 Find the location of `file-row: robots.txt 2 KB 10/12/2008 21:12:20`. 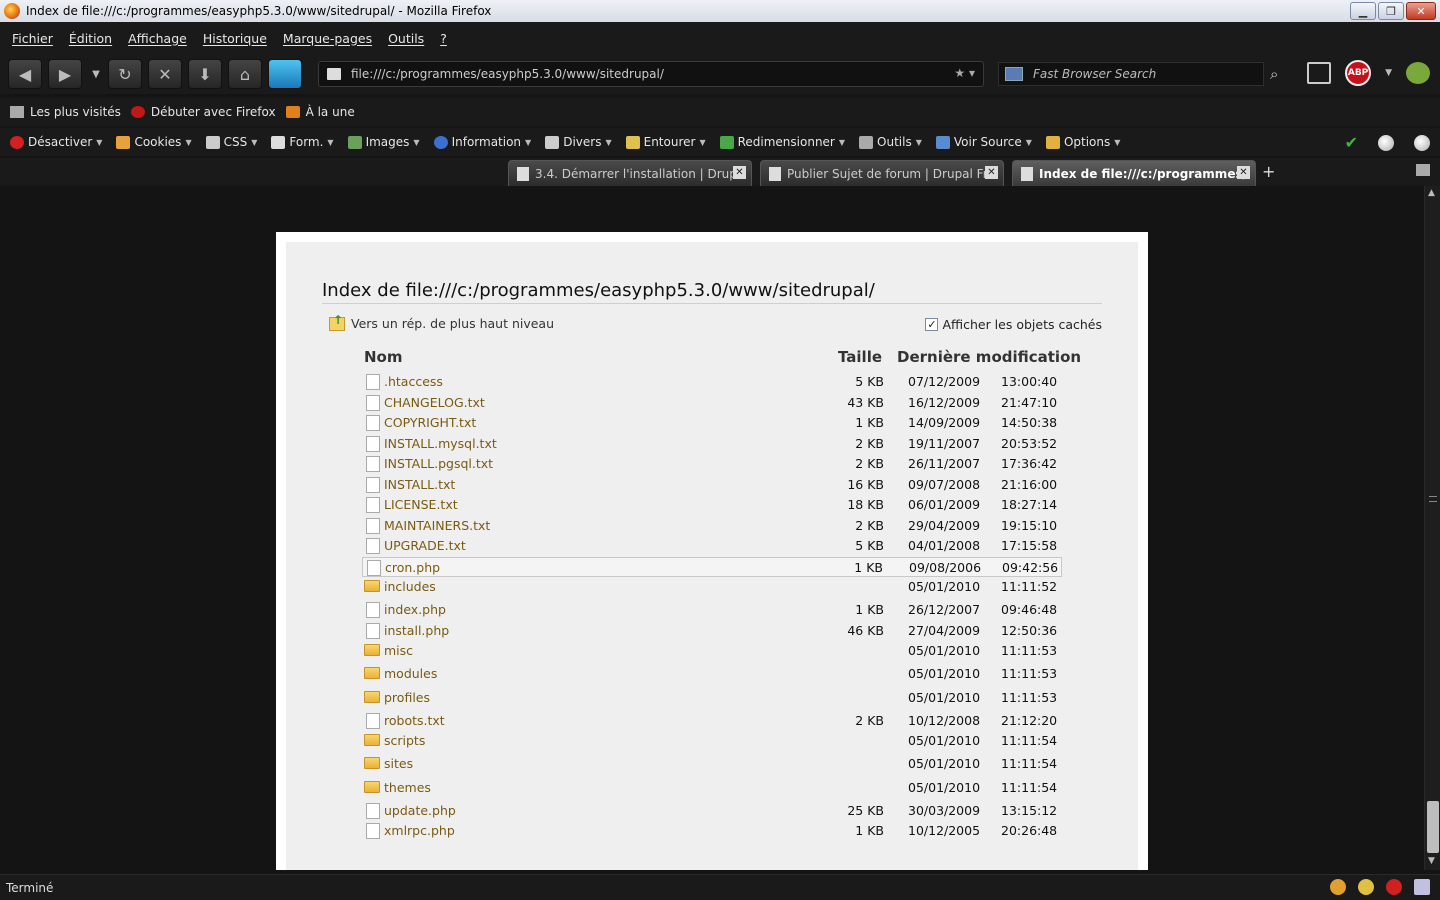

file-row: robots.txt 2 KB 10/12/2008 21:12:20 is located at coordinates (712, 721).